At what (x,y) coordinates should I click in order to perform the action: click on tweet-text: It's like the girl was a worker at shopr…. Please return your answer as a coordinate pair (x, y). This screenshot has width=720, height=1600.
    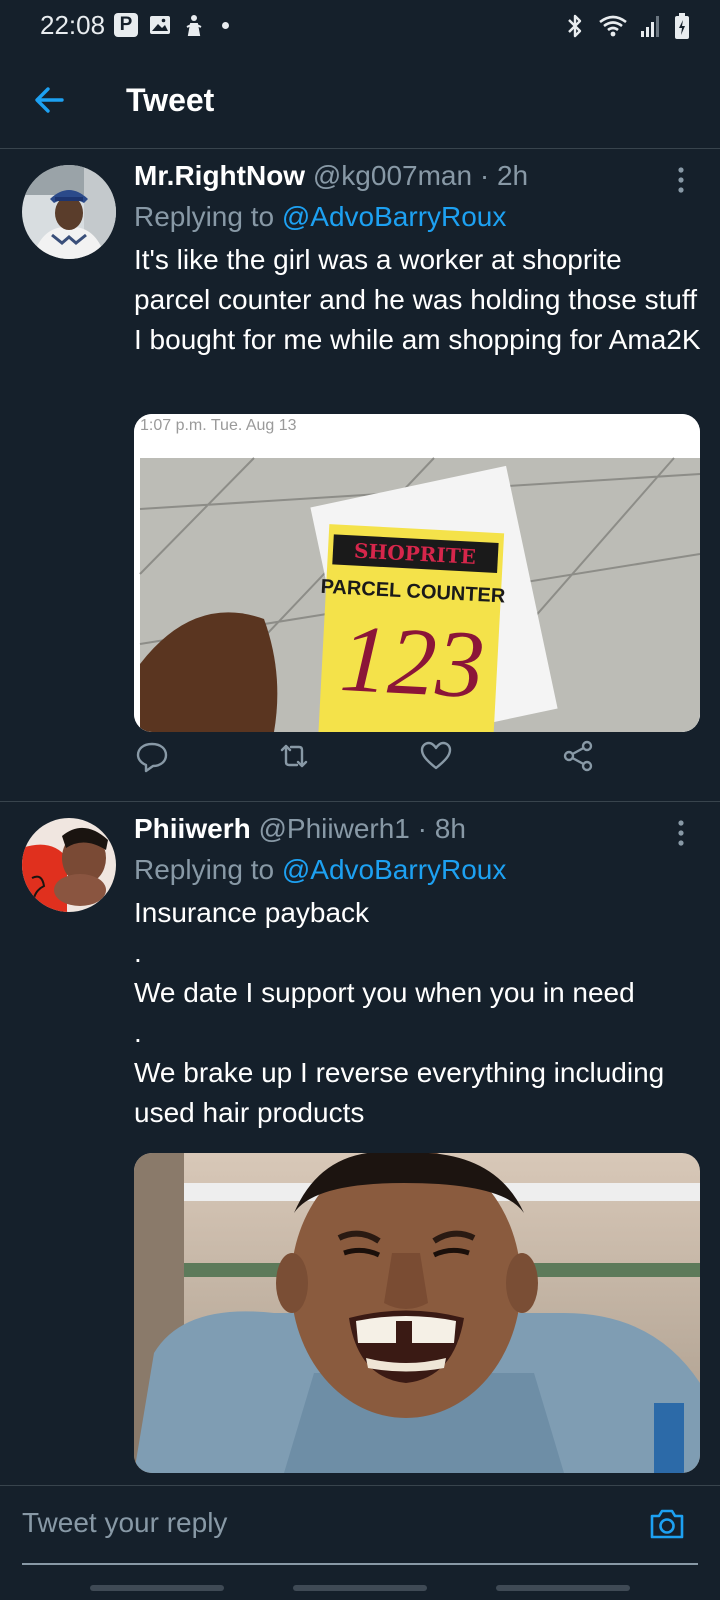
    Looking at the image, I should click on (417, 299).